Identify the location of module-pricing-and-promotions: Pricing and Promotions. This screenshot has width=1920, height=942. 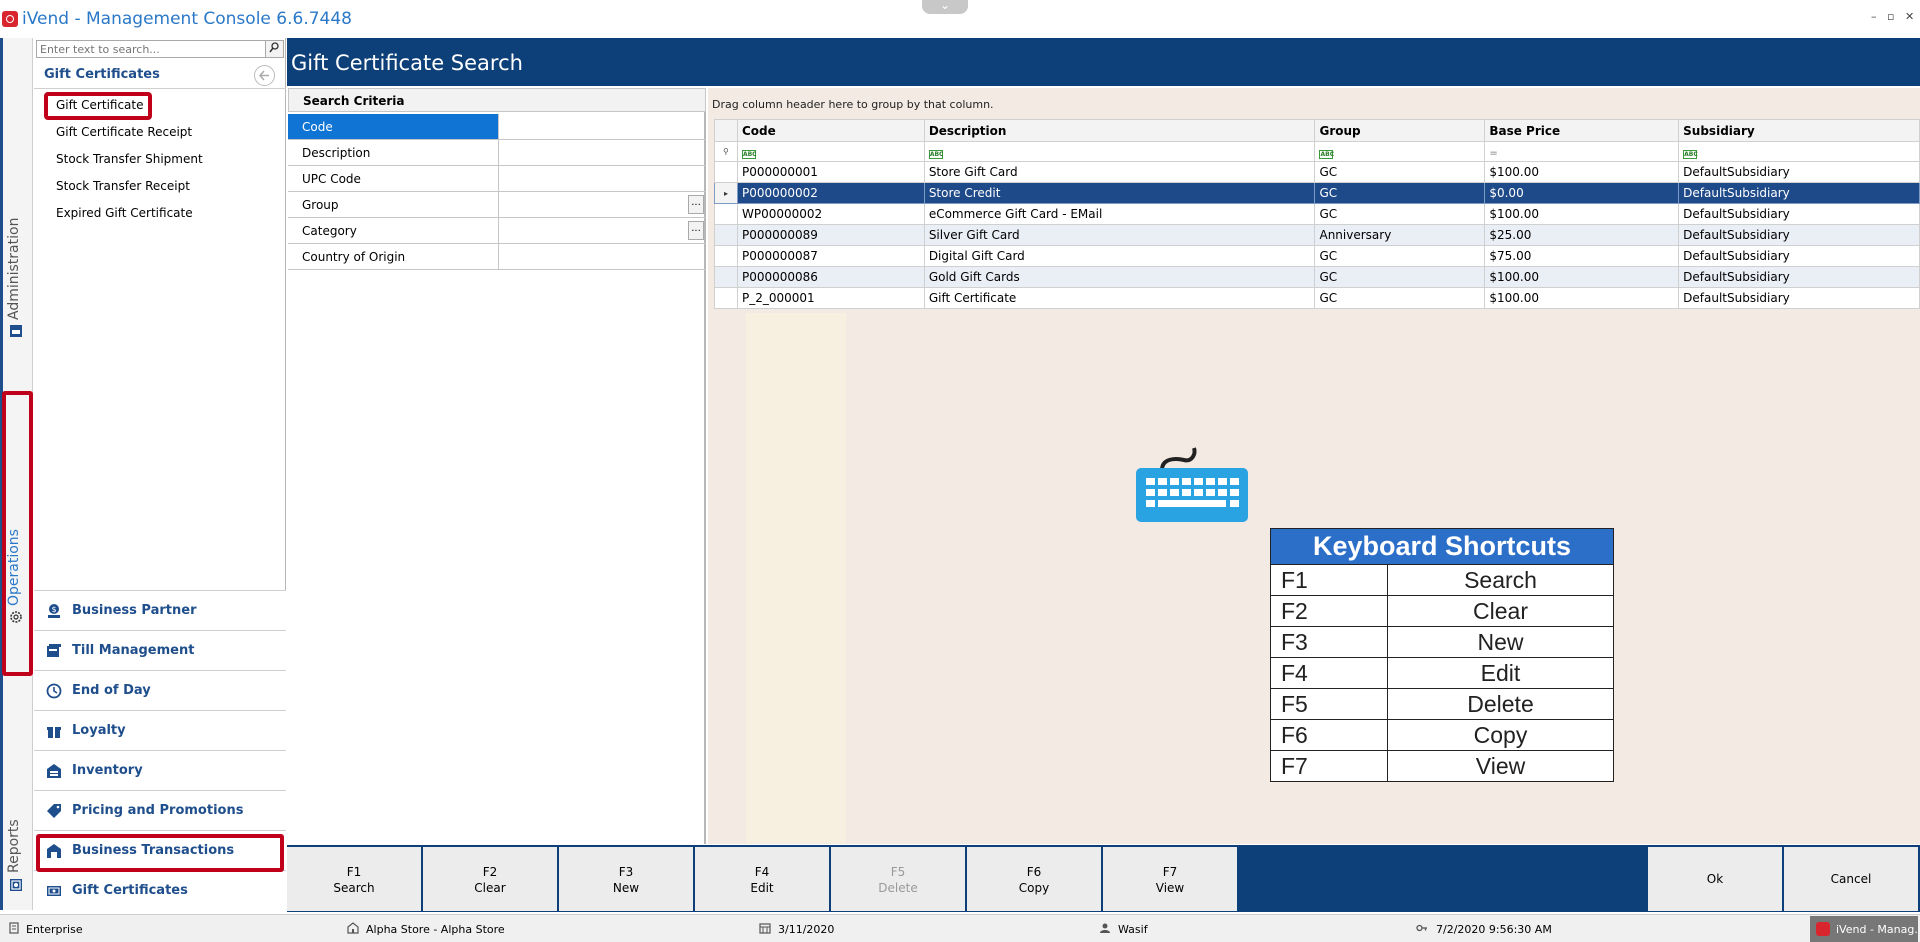
(160, 810).